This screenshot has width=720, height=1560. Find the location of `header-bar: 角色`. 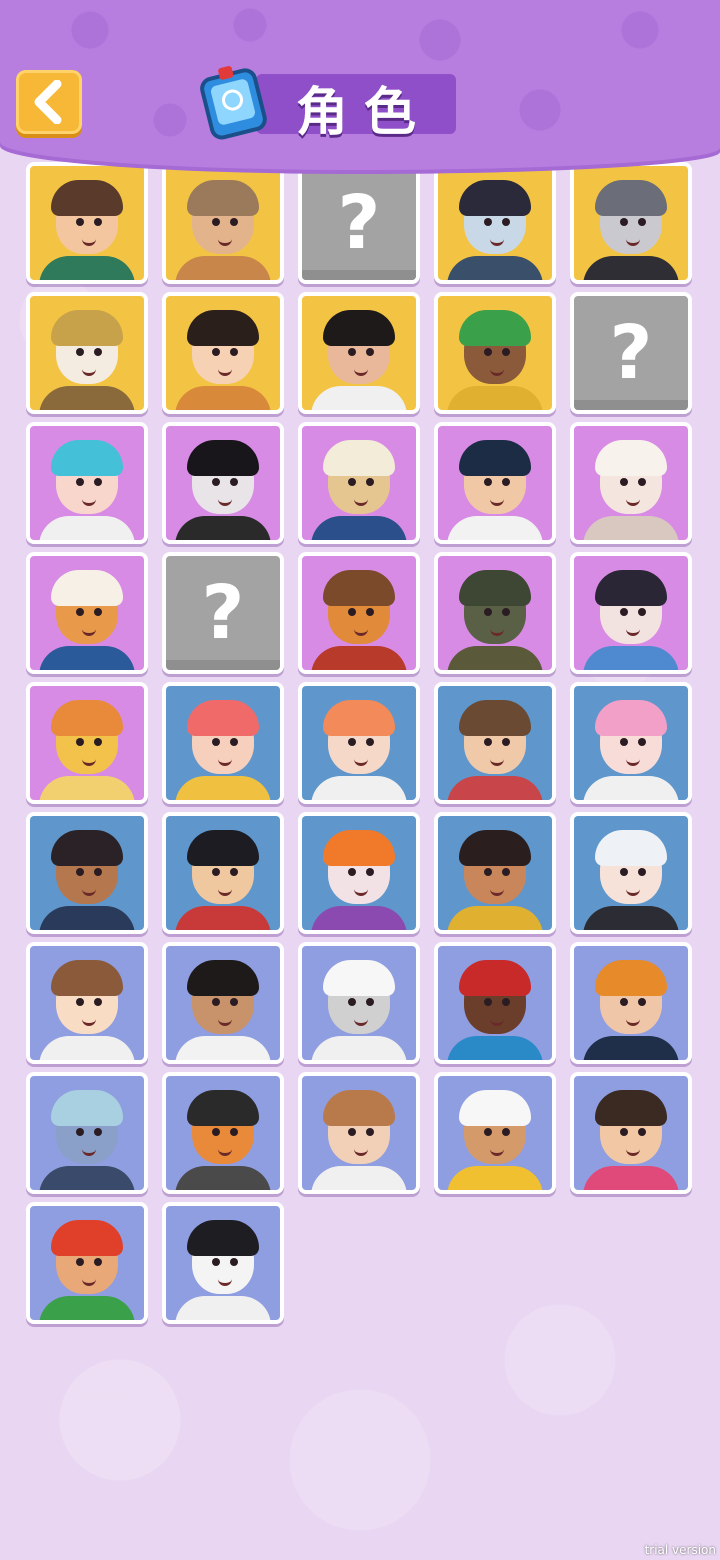

header-bar: 角色 is located at coordinates (360, 85).